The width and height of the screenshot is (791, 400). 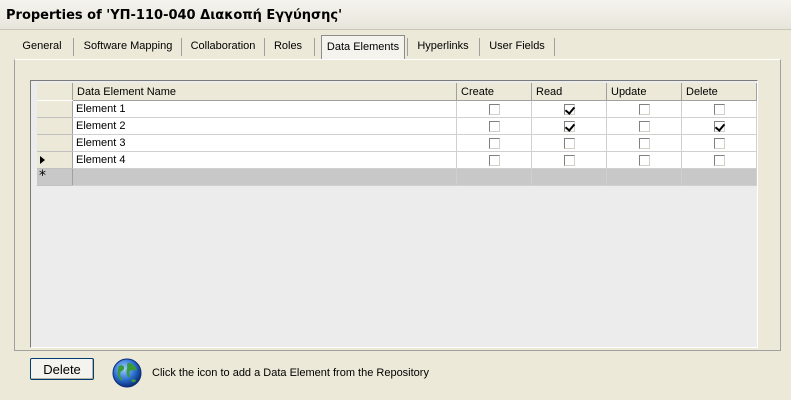 What do you see at coordinates (42, 160) in the screenshot?
I see `current-row-arrow-icon` at bounding box center [42, 160].